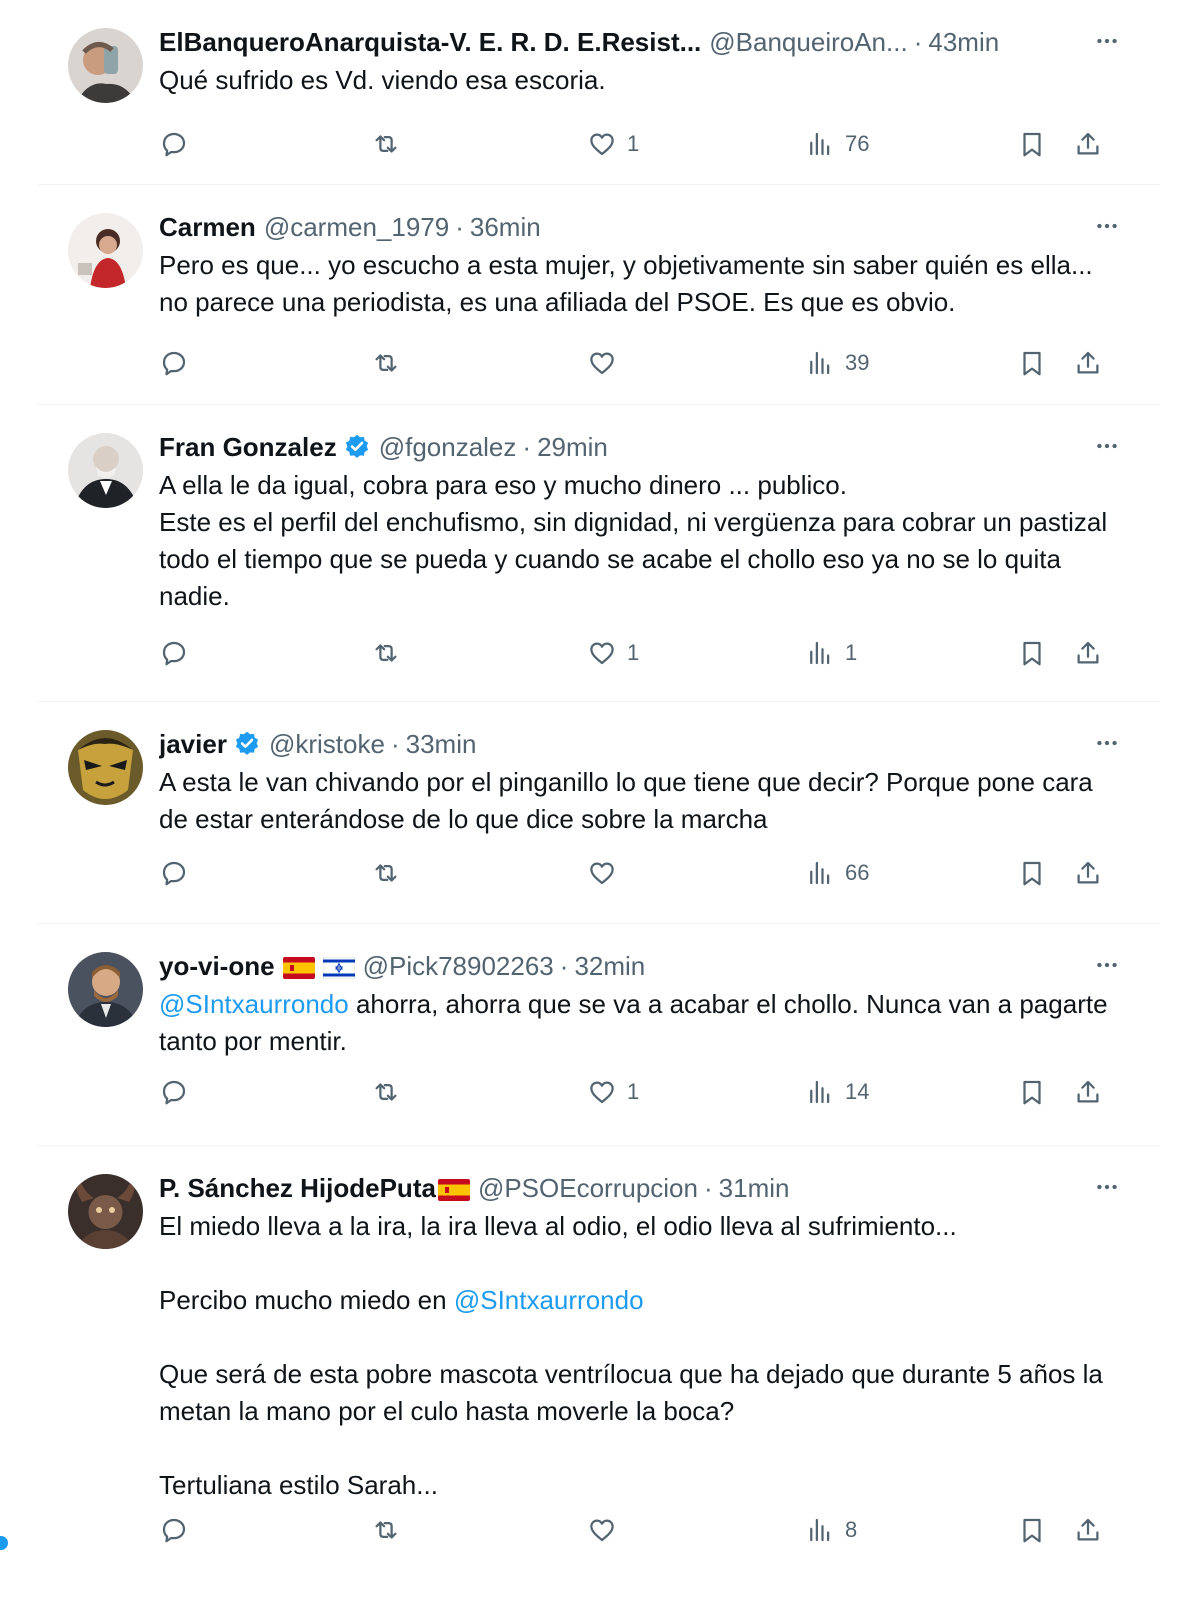 Image resolution: width=1200 pixels, height=1600 pixels. I want to click on bookmark-icon, so click(1032, 1530).